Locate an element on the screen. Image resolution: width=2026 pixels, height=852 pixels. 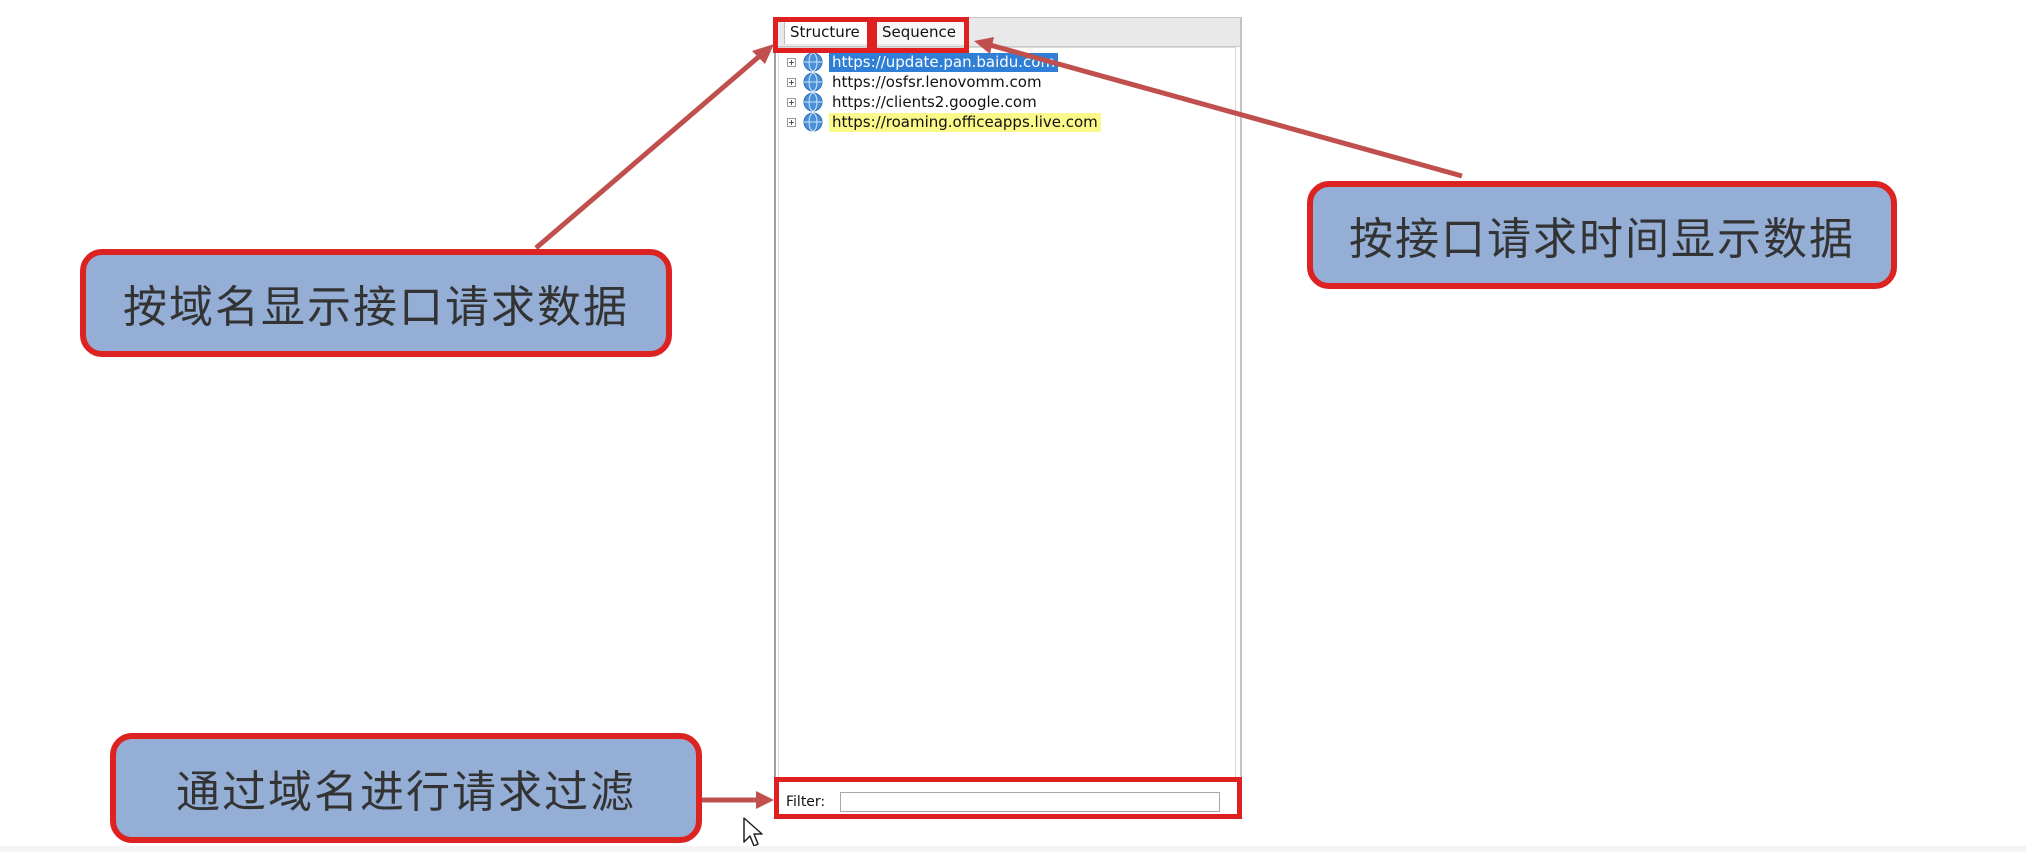
tree-item: https://clients2.google.com is located at coordinates (913, 102).